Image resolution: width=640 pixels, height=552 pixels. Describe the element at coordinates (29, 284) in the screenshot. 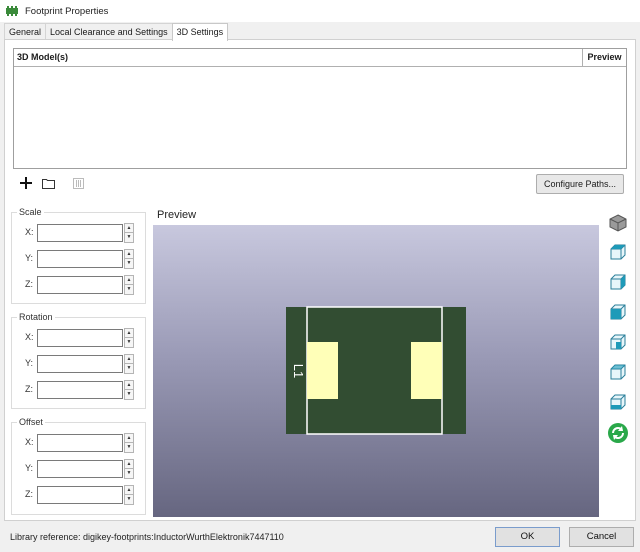

I see `scale-z-label: Z:` at that location.